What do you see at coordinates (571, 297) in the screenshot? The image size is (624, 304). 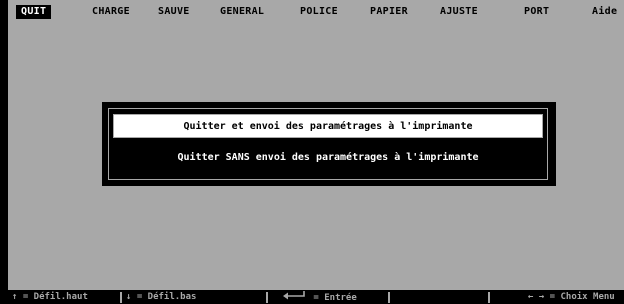 I see `menu-choice-hint: ← → = Choix Menu` at bounding box center [571, 297].